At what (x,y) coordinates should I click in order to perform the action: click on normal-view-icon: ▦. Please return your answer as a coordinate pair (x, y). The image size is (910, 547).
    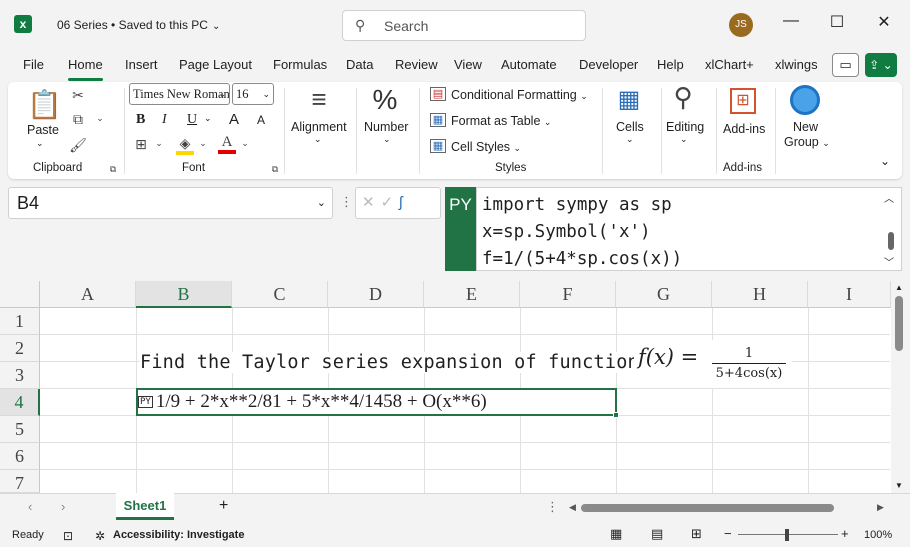
    Looking at the image, I should click on (616, 534).